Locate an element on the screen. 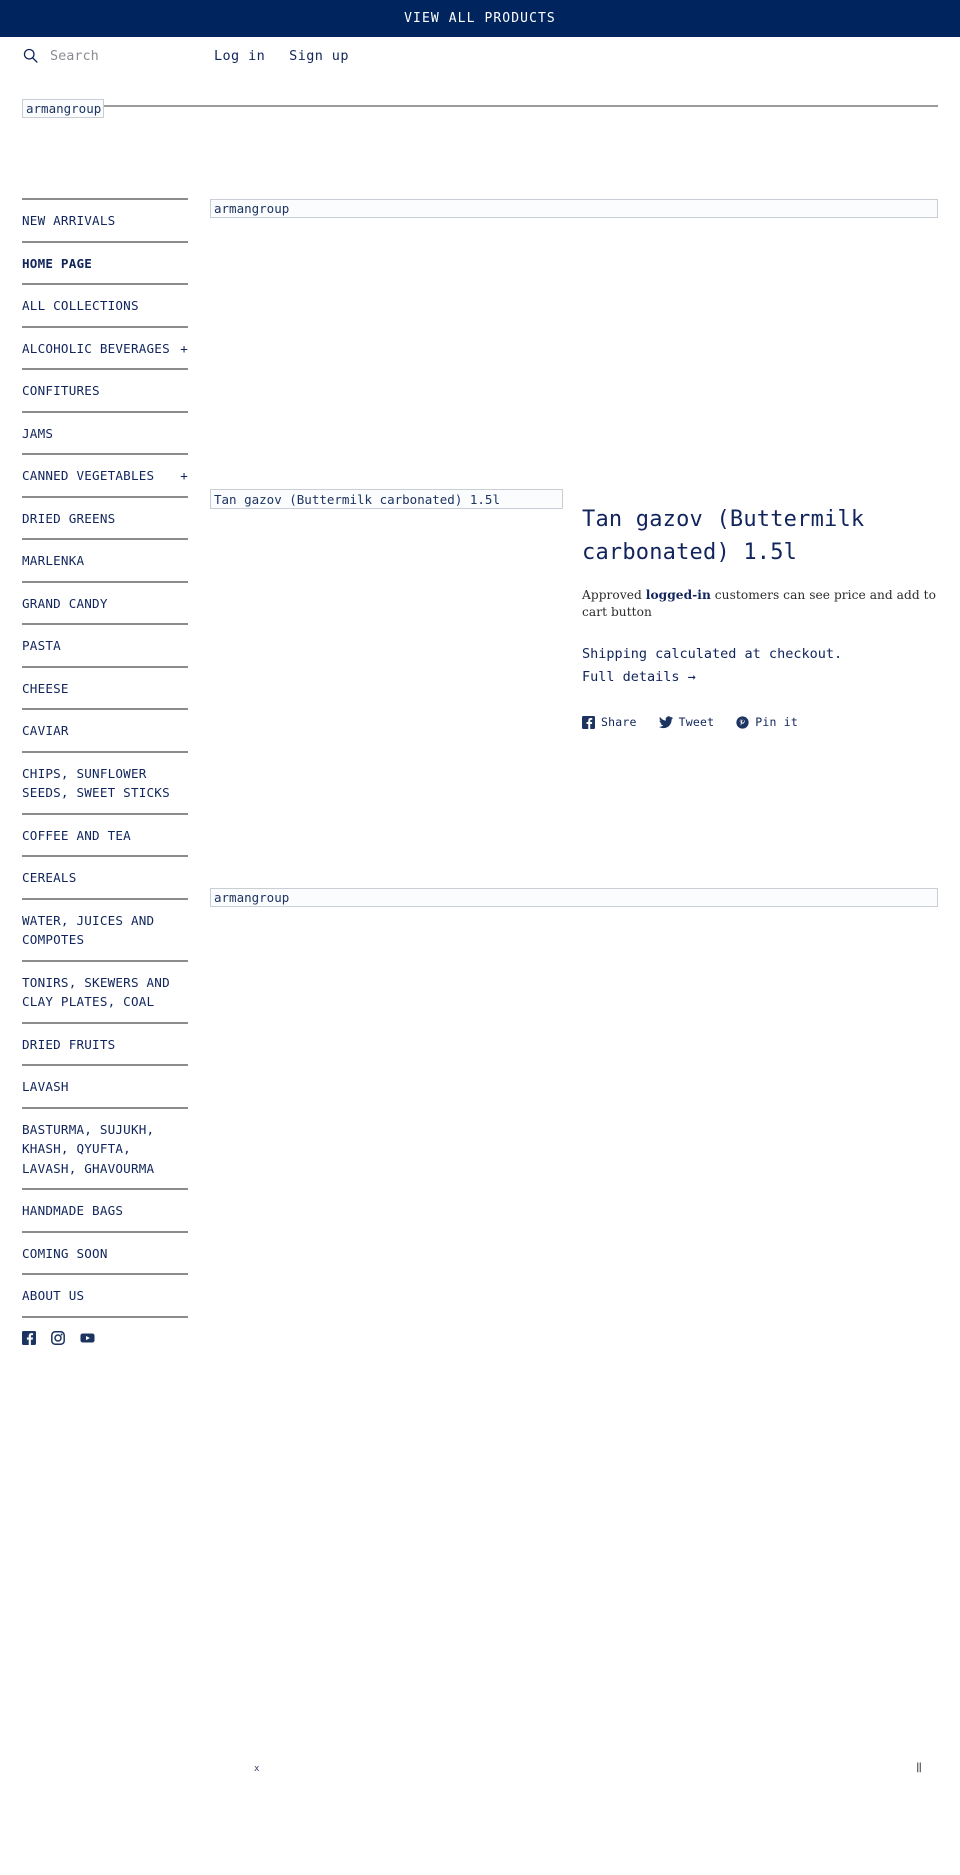 This screenshot has width=960, height=1875. sidebar-item-water-juices-and-compotes: WATER, JUICES AND COMPOTES is located at coordinates (105, 928).